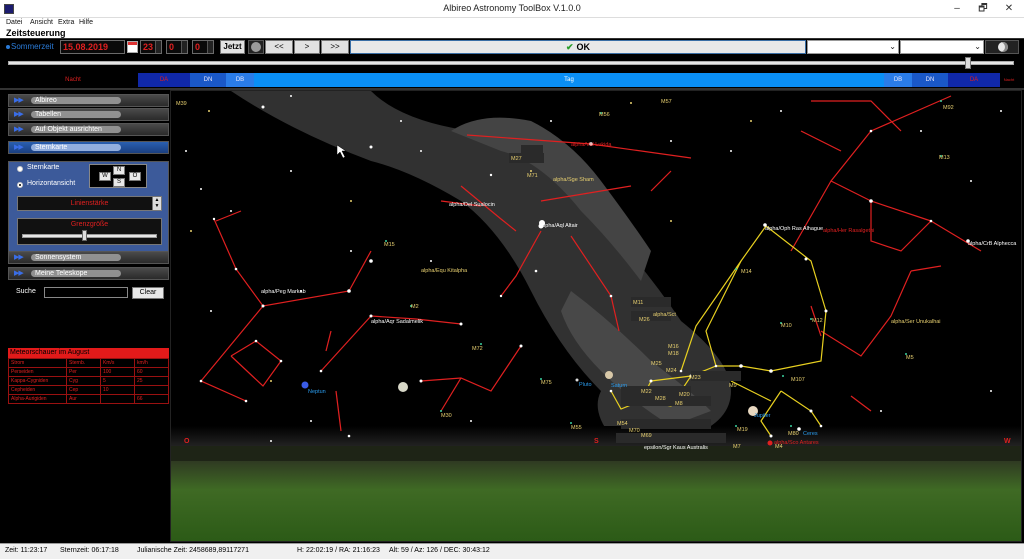 Image resolution: width=1024 pixels, height=559 pixels. What do you see at coordinates (86, 292) in the screenshot?
I see `search-input` at bounding box center [86, 292].